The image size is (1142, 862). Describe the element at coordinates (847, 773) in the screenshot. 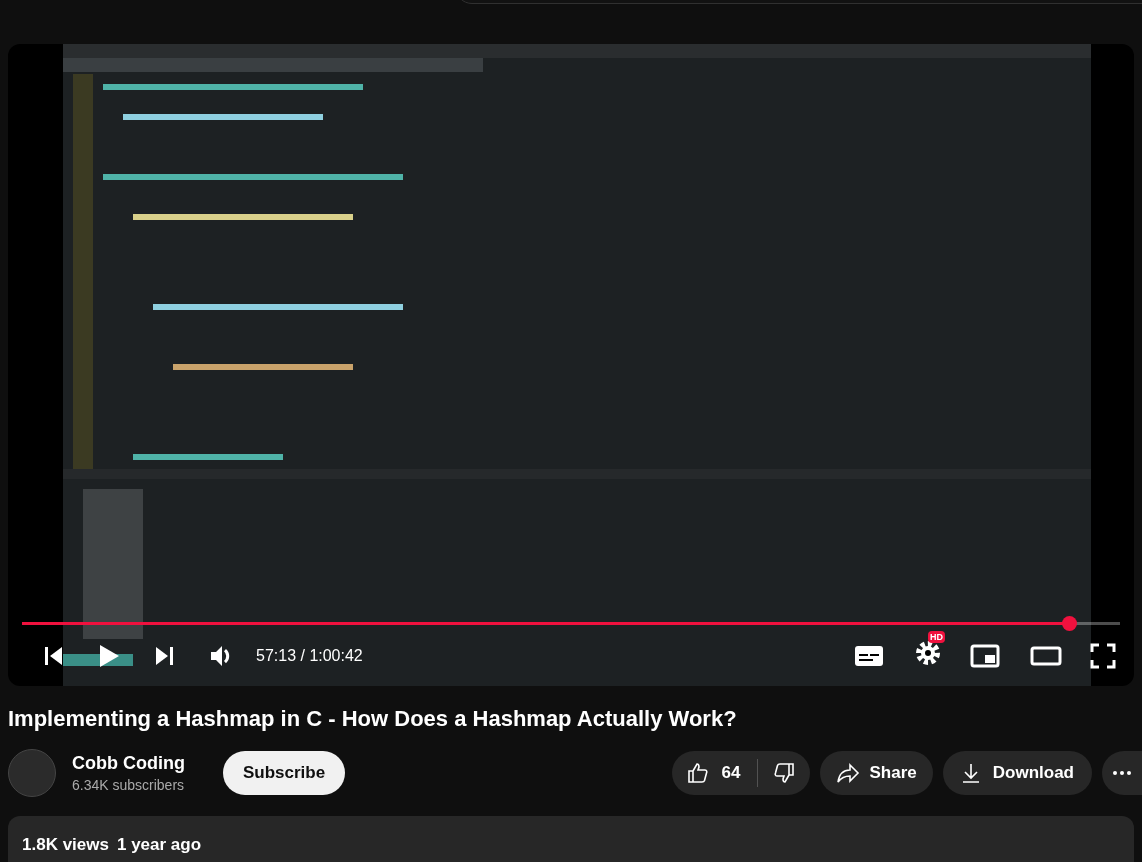

I see `share-arrow-icon` at that location.